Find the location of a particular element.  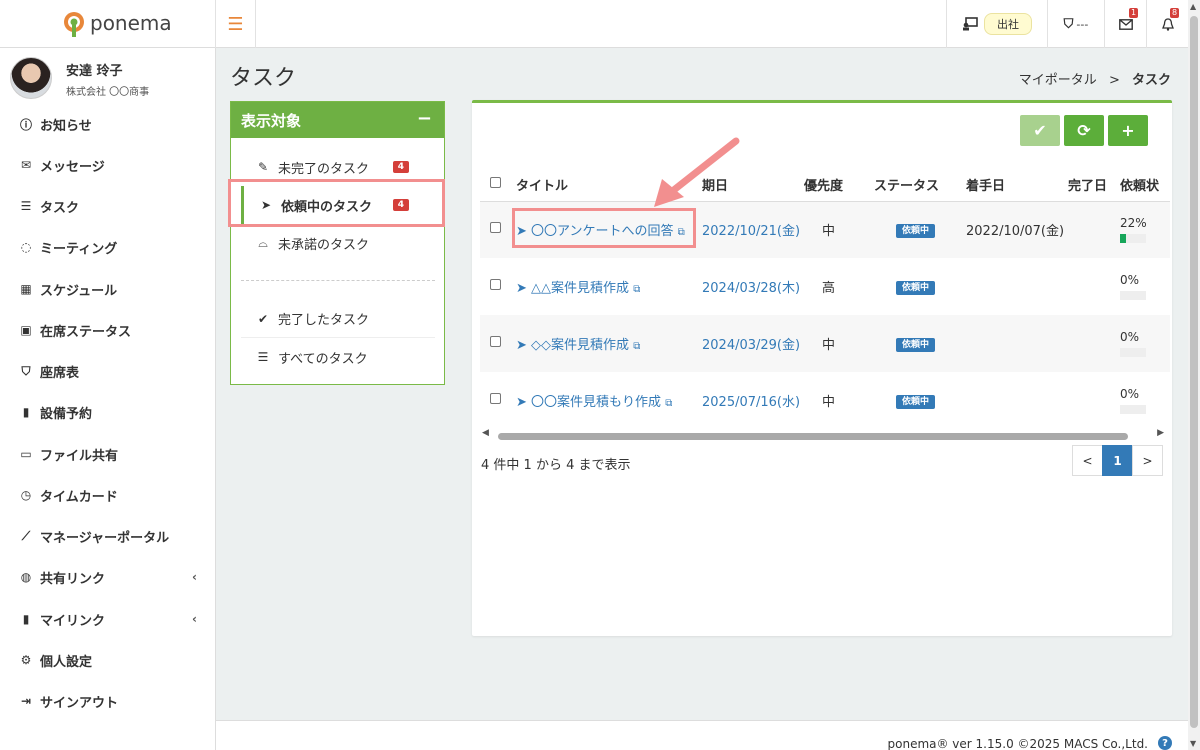

task-title-link: 〇〇案件見積もり作成 is located at coordinates (596, 402).